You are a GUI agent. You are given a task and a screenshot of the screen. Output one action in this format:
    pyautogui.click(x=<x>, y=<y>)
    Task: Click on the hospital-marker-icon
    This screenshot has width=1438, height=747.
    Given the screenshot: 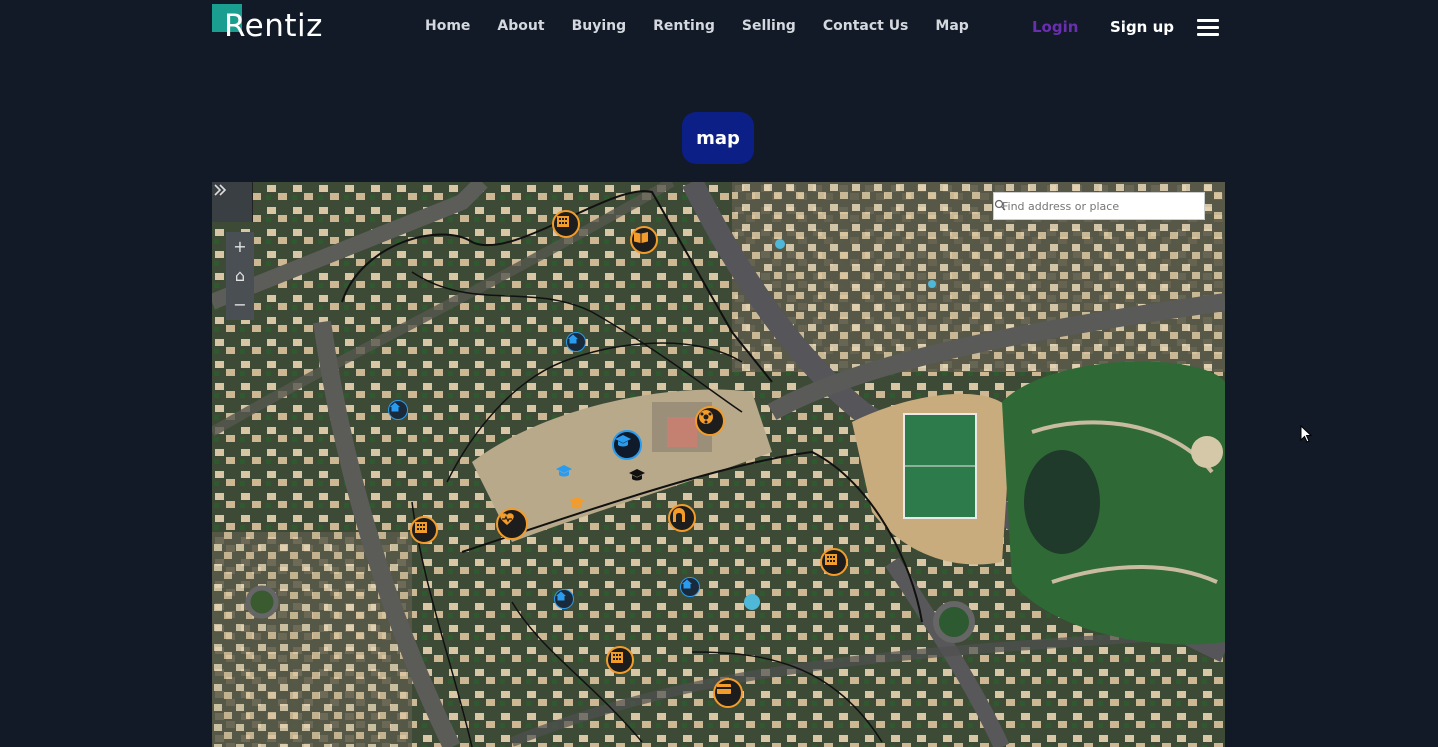 What is the action you would take?
    pyautogui.click(x=512, y=524)
    